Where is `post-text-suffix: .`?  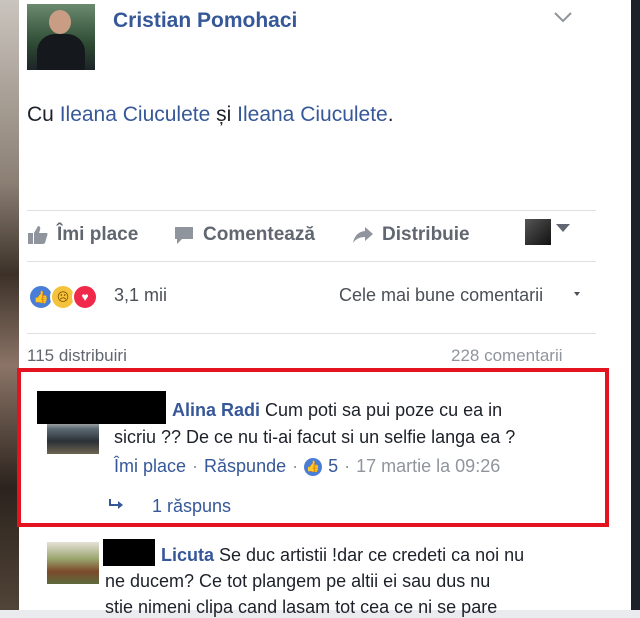
post-text-suffix: . is located at coordinates (390, 114).